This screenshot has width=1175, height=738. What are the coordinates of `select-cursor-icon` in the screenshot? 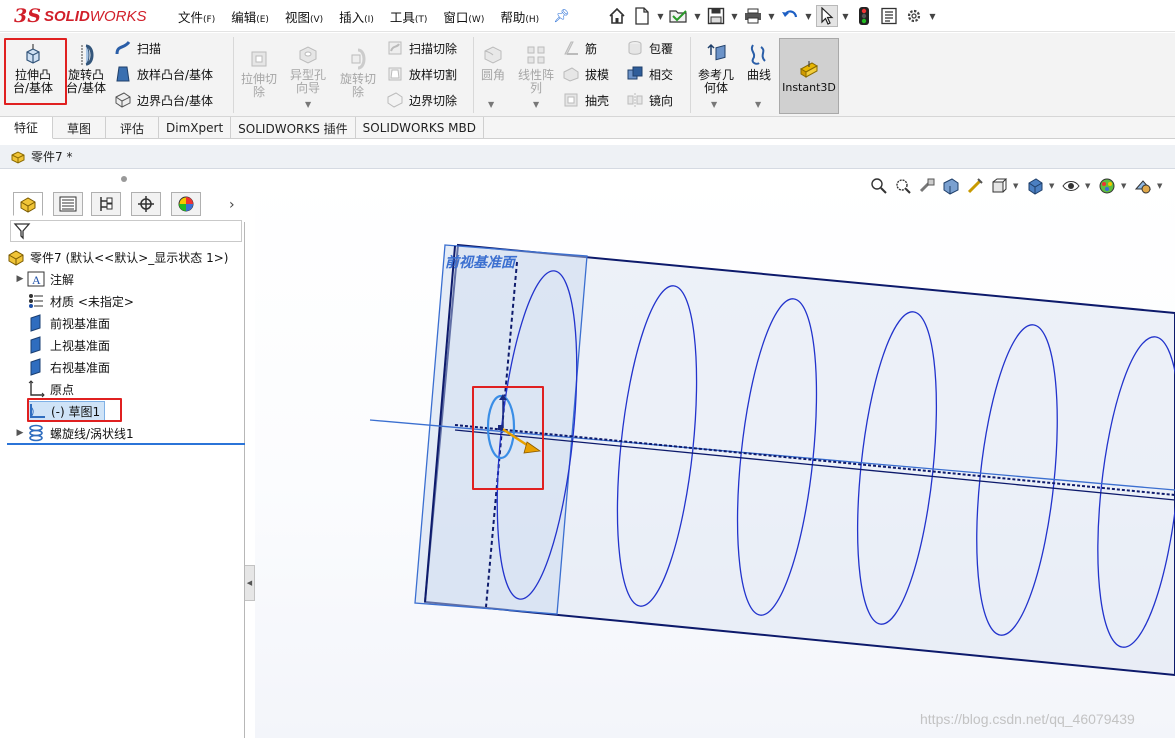 It's located at (827, 16).